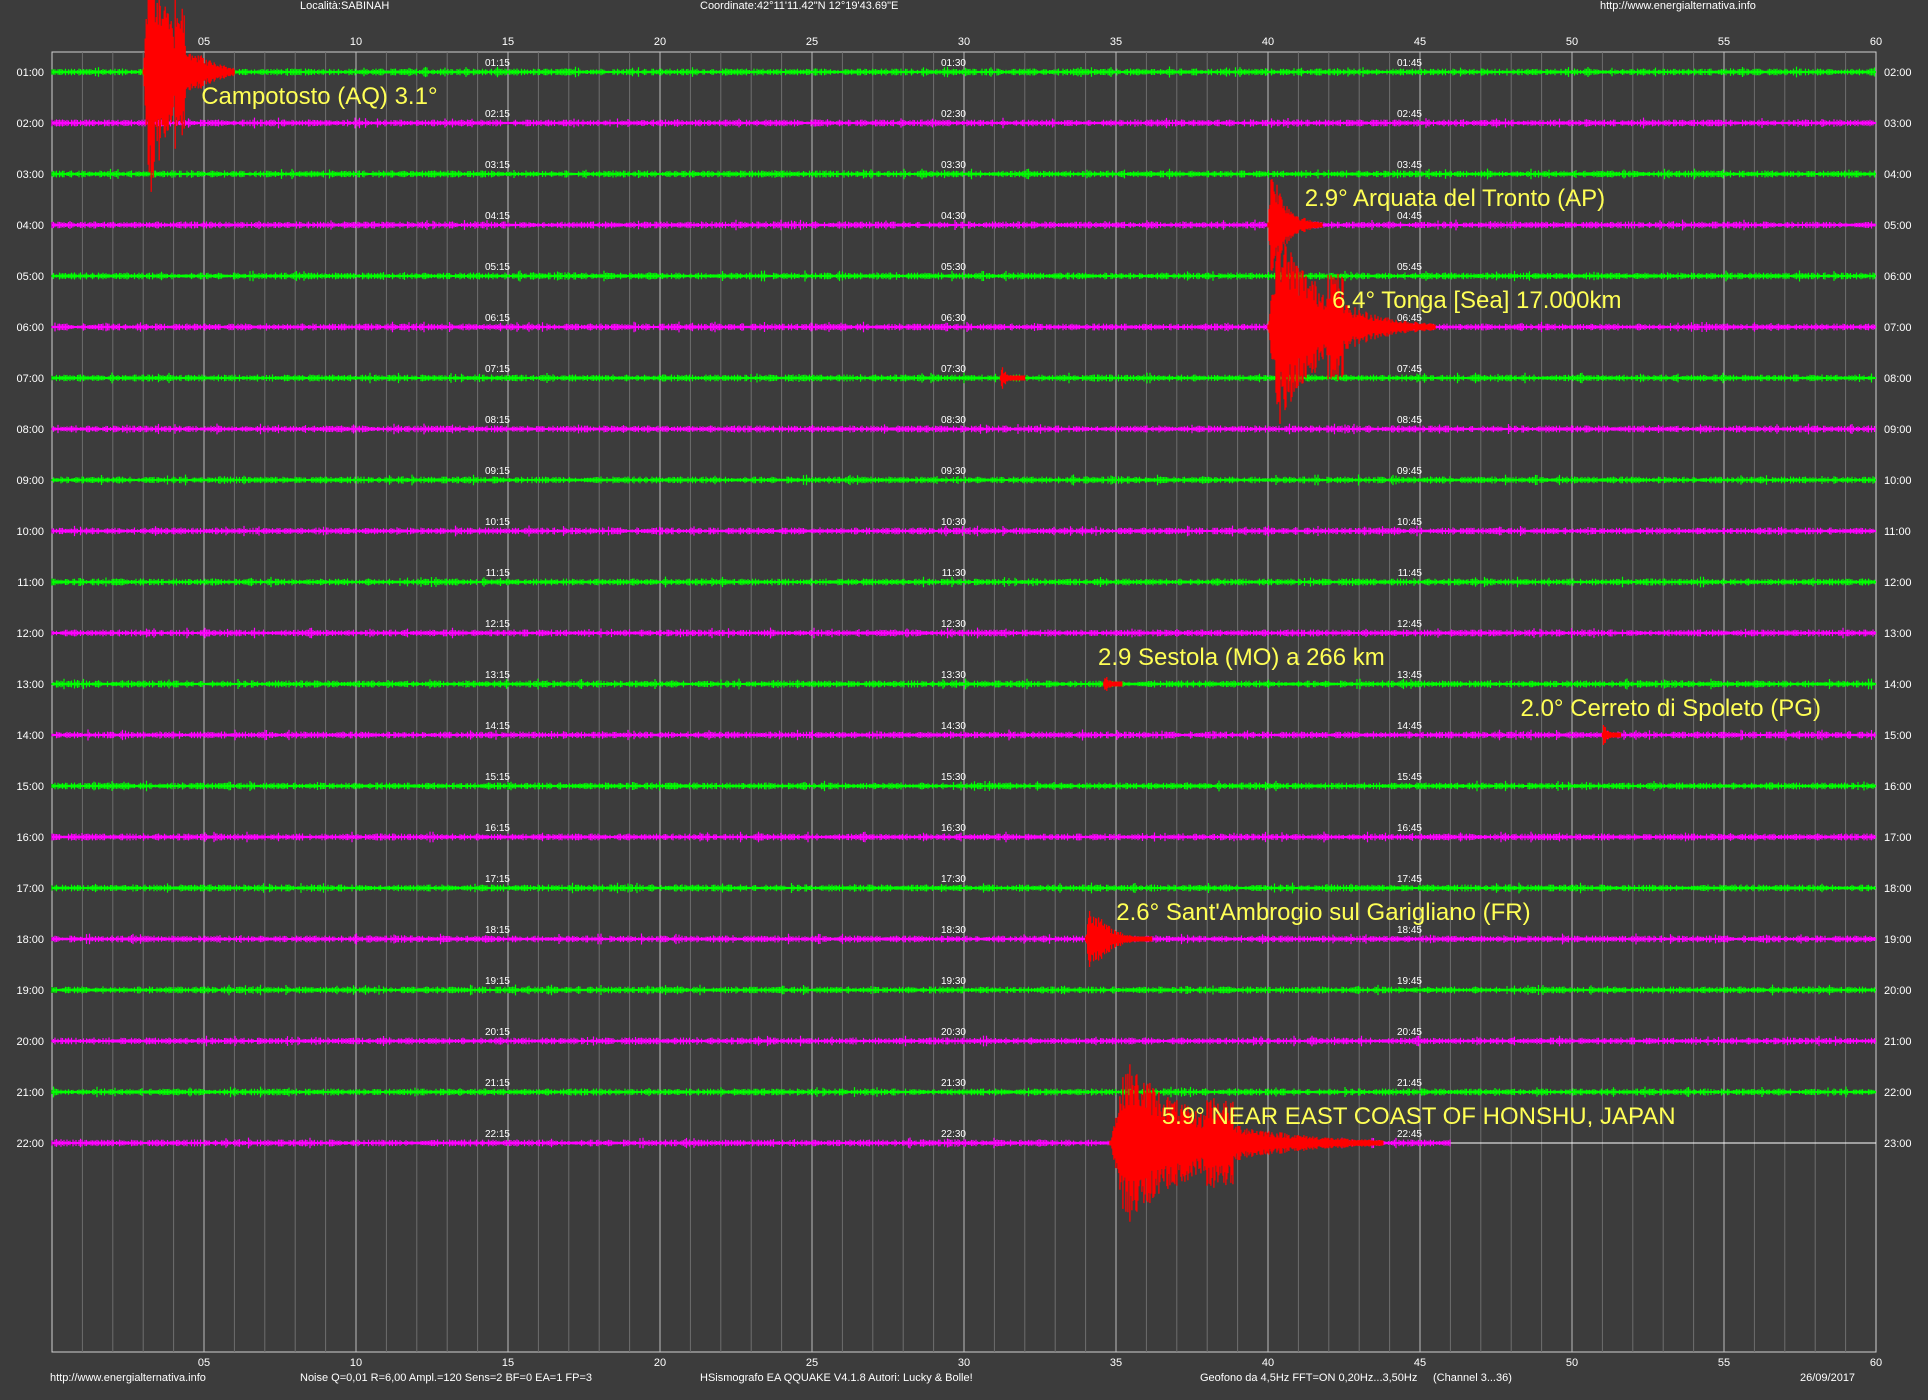 Image resolution: width=1928 pixels, height=1400 pixels. Describe the element at coordinates (953, 471) in the screenshot. I see `quarter-mark: 09:30` at that location.